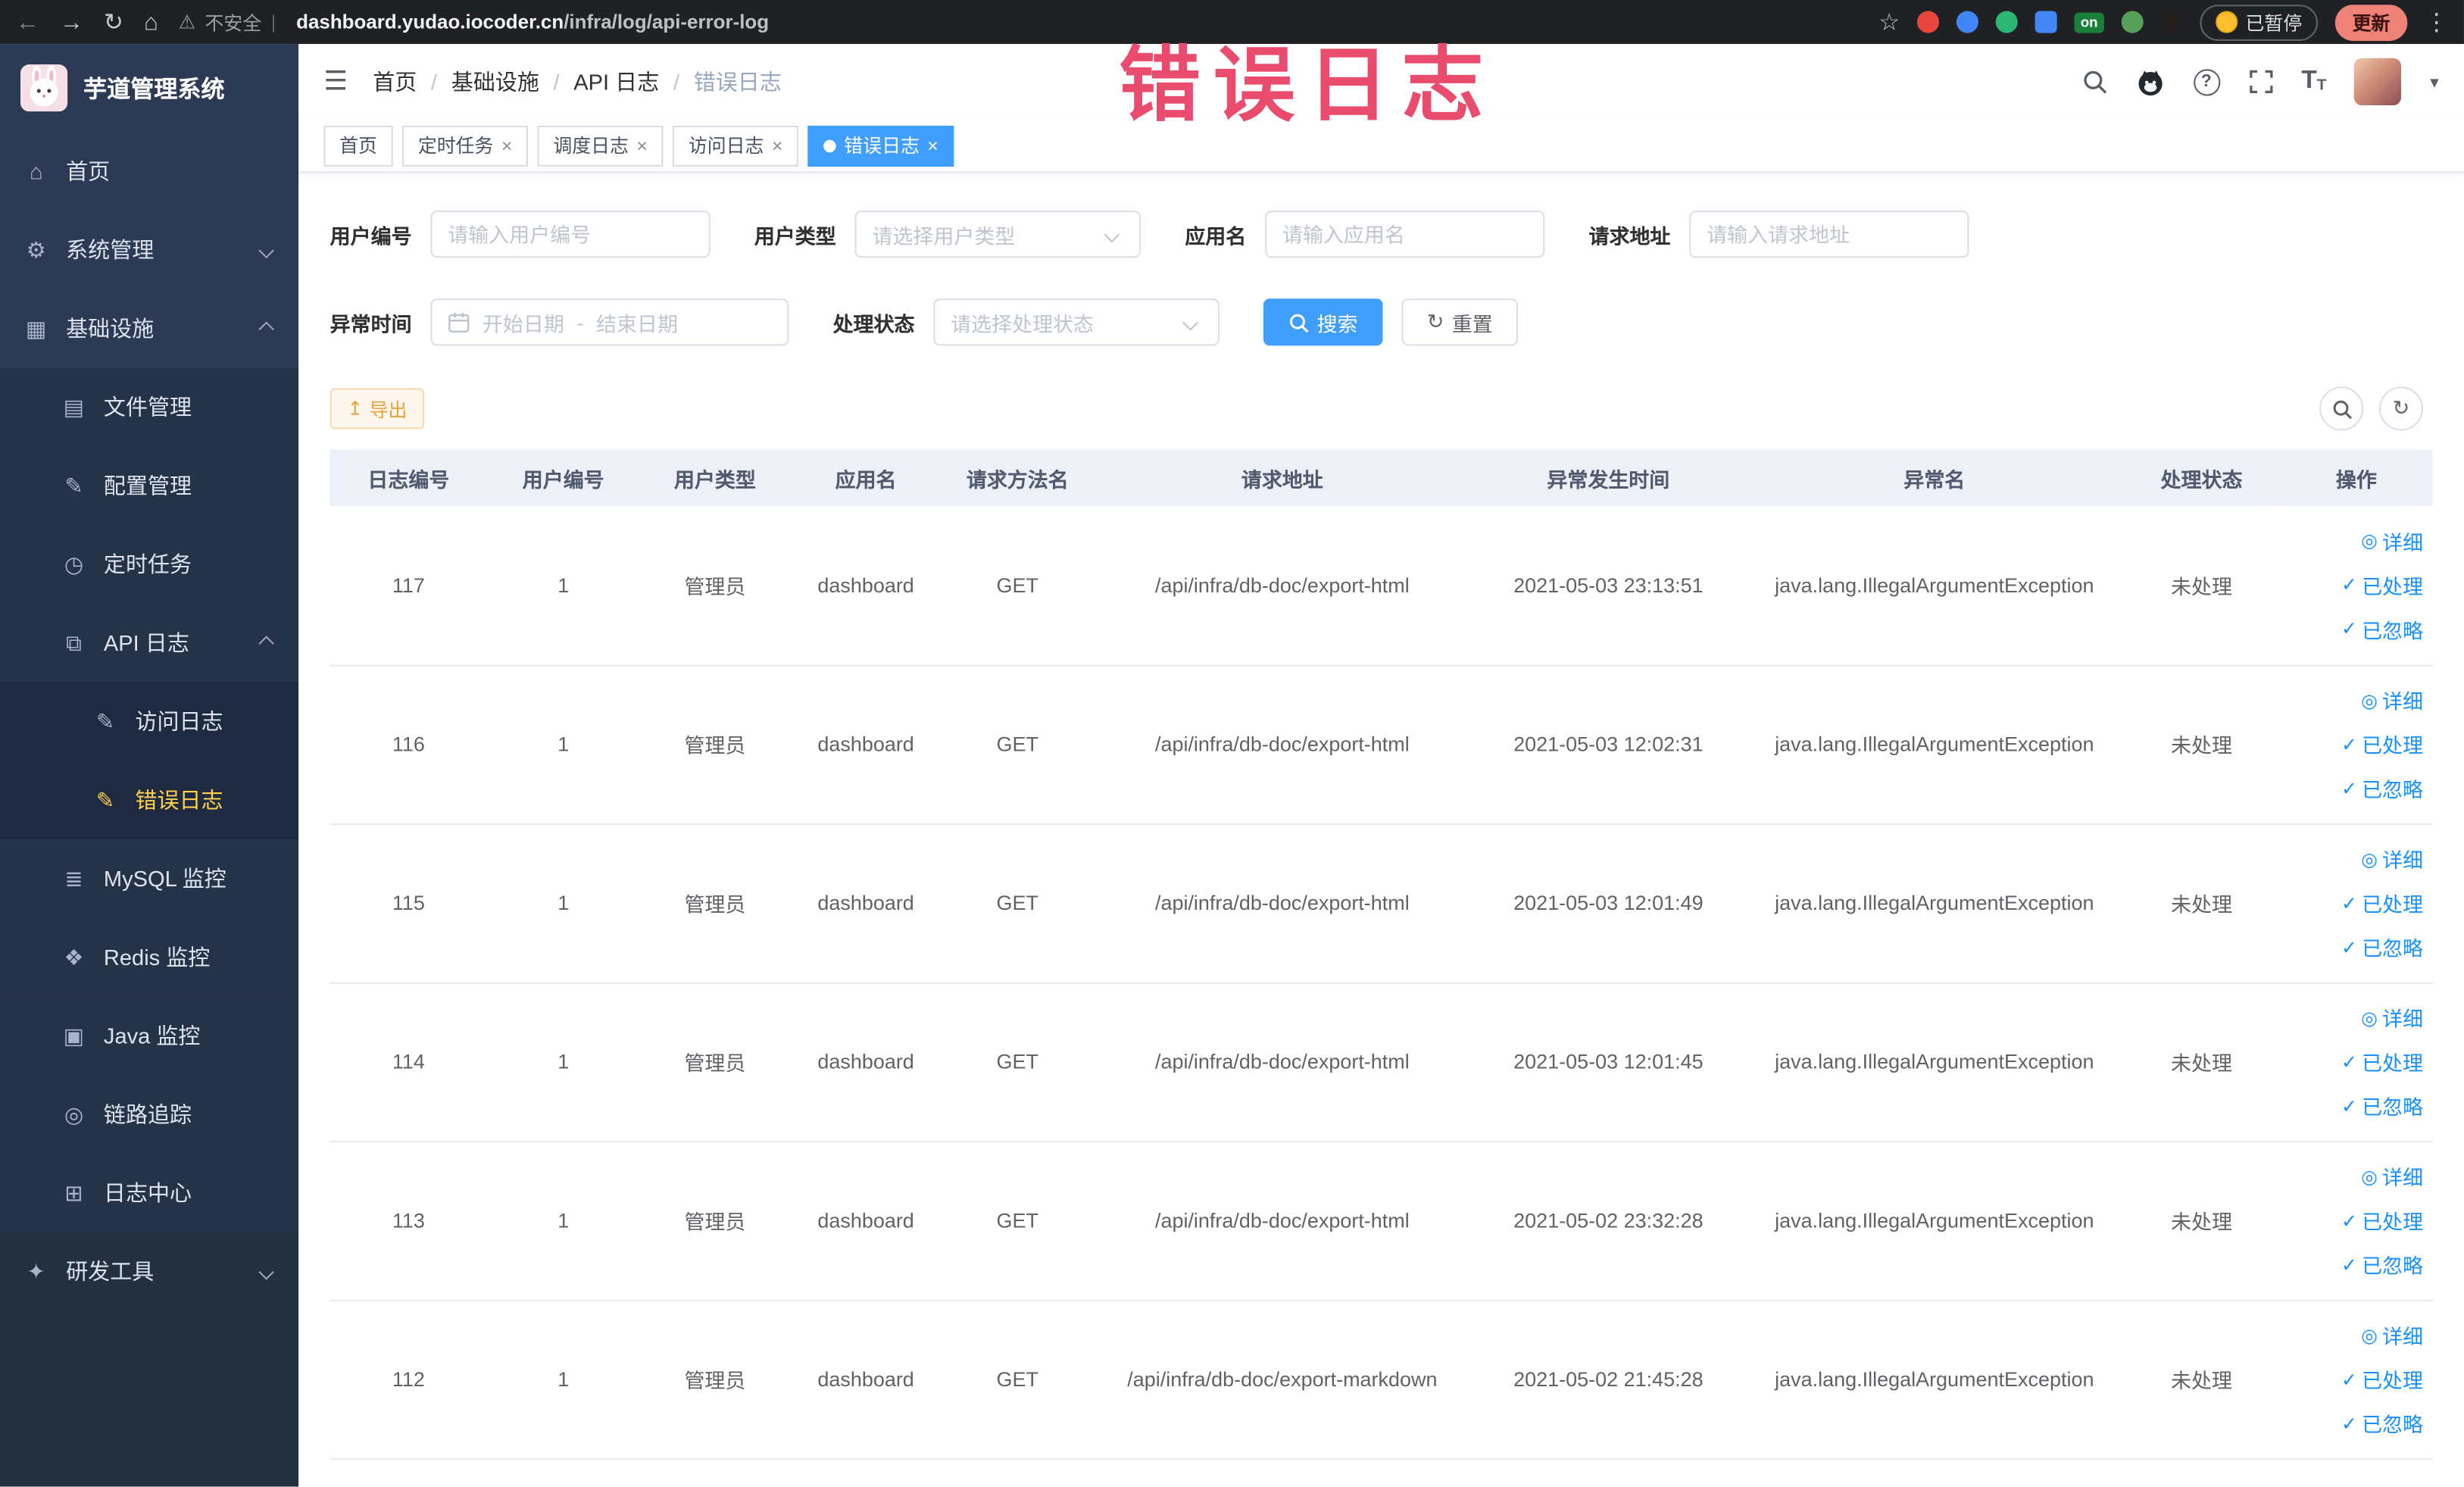 This screenshot has width=2464, height=1487. Describe the element at coordinates (2260, 81) in the screenshot. I see `fullscreen-icon` at that location.